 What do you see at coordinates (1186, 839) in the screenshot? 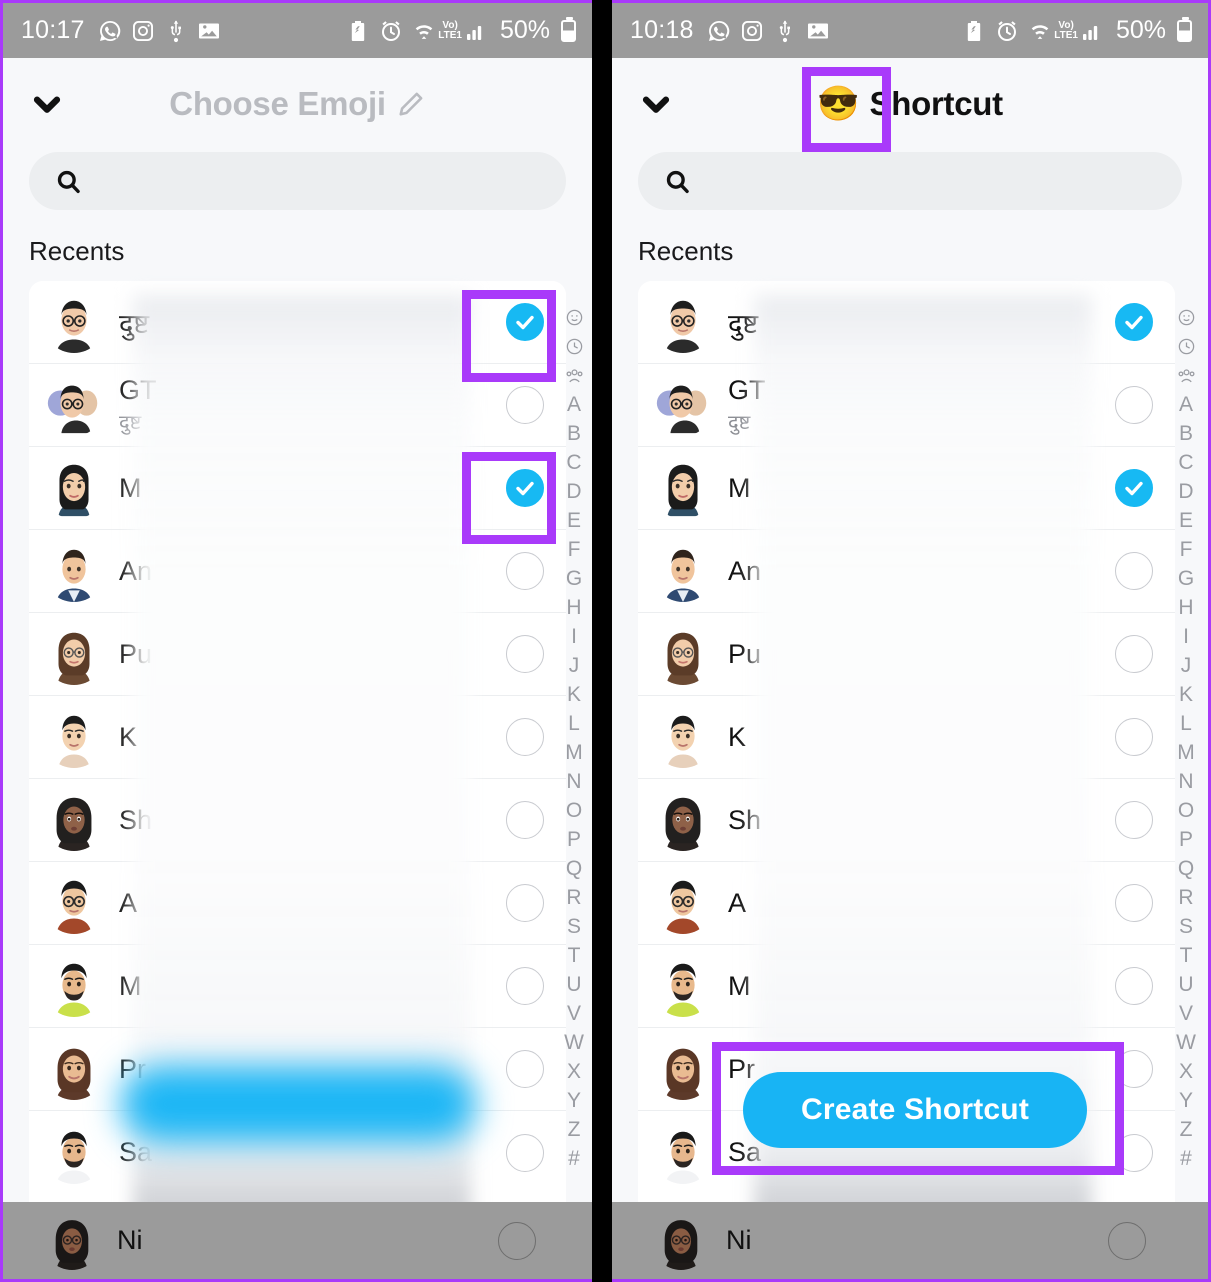
I see `alpha-index-item: P` at bounding box center [1186, 839].